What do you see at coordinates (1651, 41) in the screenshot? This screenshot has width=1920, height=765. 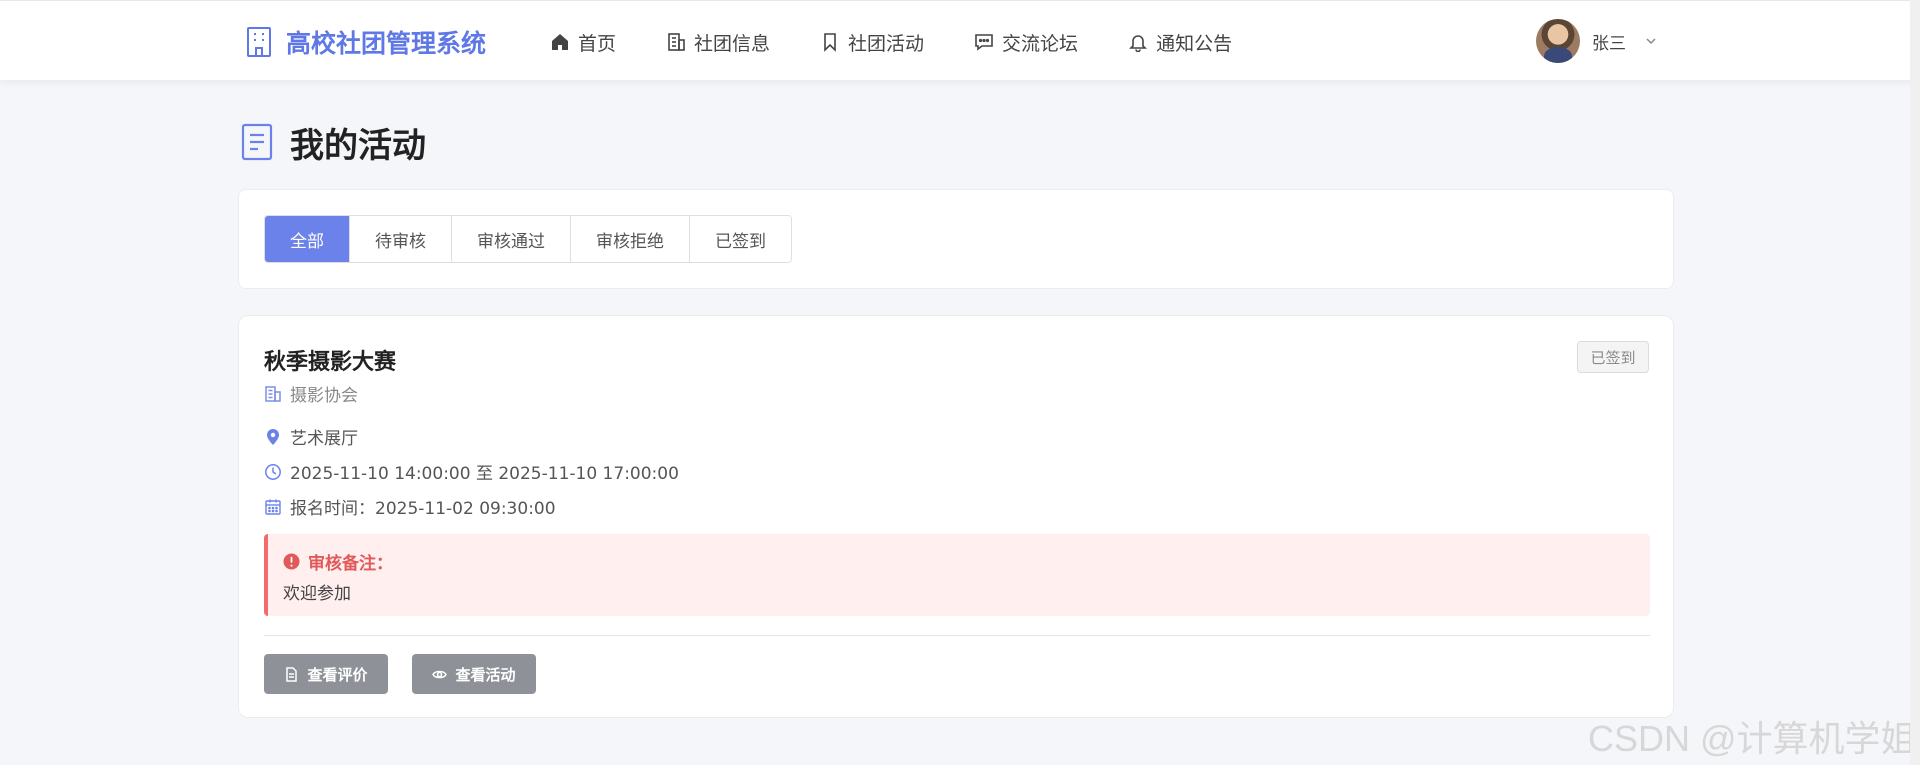 I see `chevron-down-icon` at bounding box center [1651, 41].